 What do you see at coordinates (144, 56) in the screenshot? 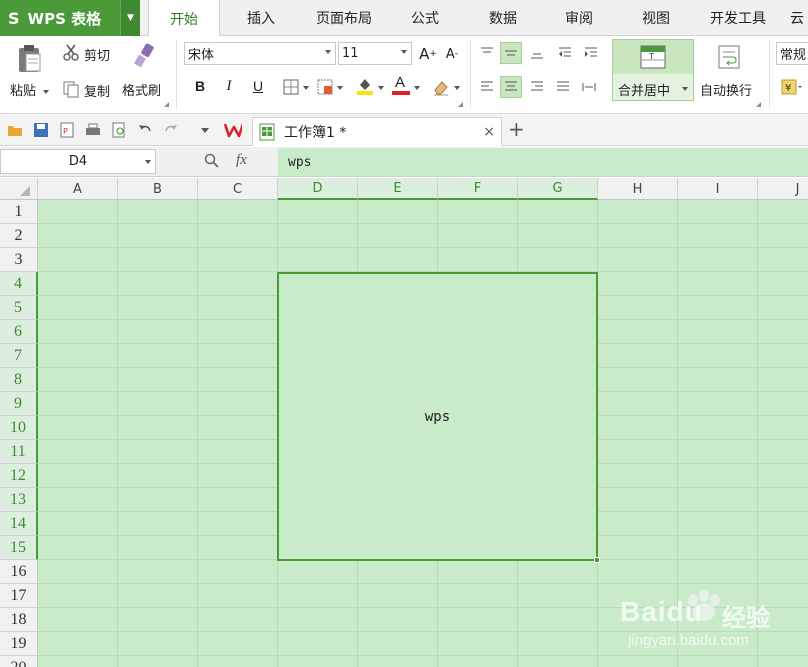
I see `brush-icon` at bounding box center [144, 56].